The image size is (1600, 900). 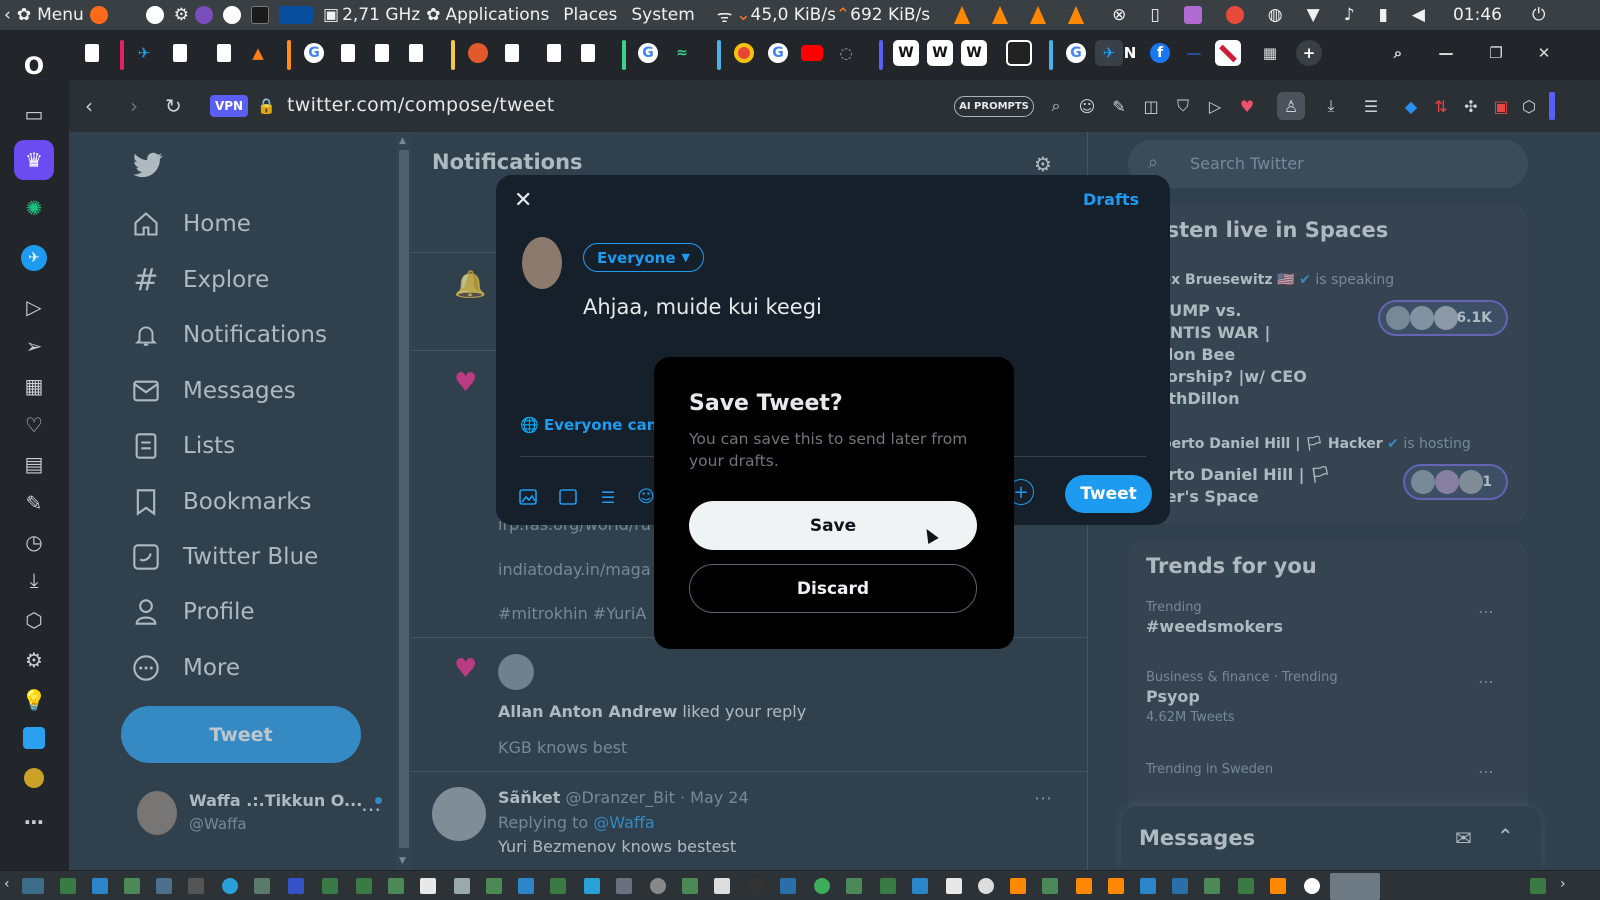 What do you see at coordinates (833, 525) in the screenshot?
I see `save-button: Save` at bounding box center [833, 525].